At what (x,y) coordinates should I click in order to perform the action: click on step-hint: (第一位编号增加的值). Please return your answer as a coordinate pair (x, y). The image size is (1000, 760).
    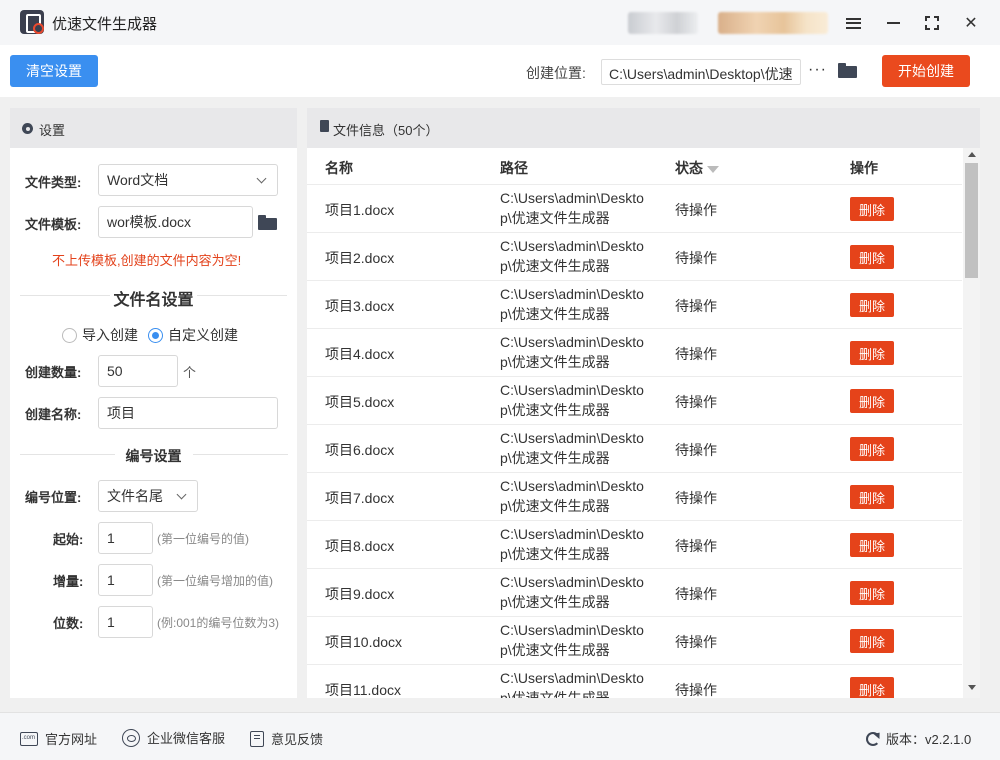
    Looking at the image, I should click on (215, 581).